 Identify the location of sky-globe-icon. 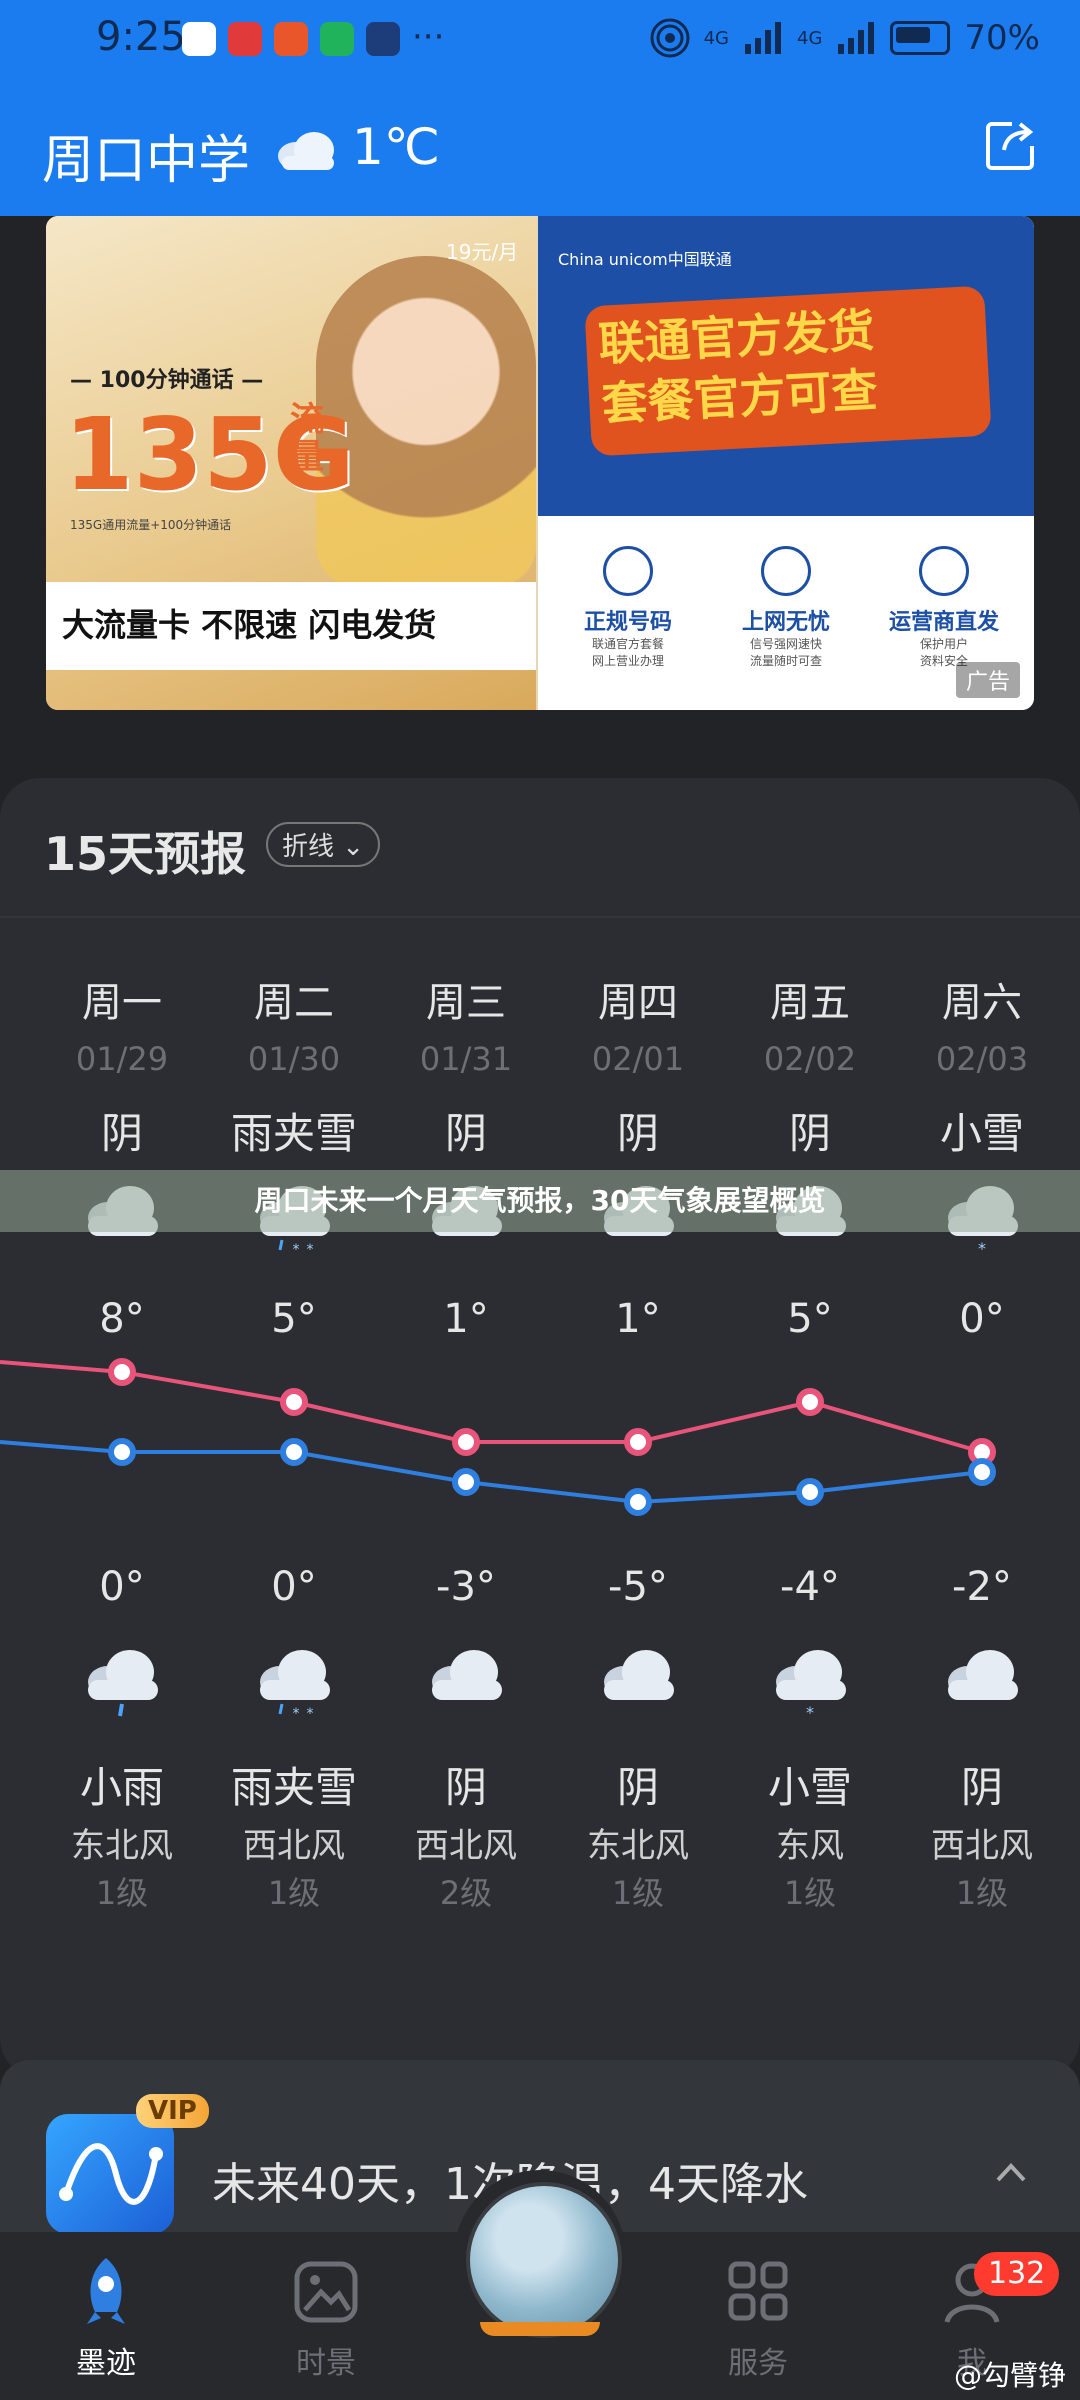
(544, 2260).